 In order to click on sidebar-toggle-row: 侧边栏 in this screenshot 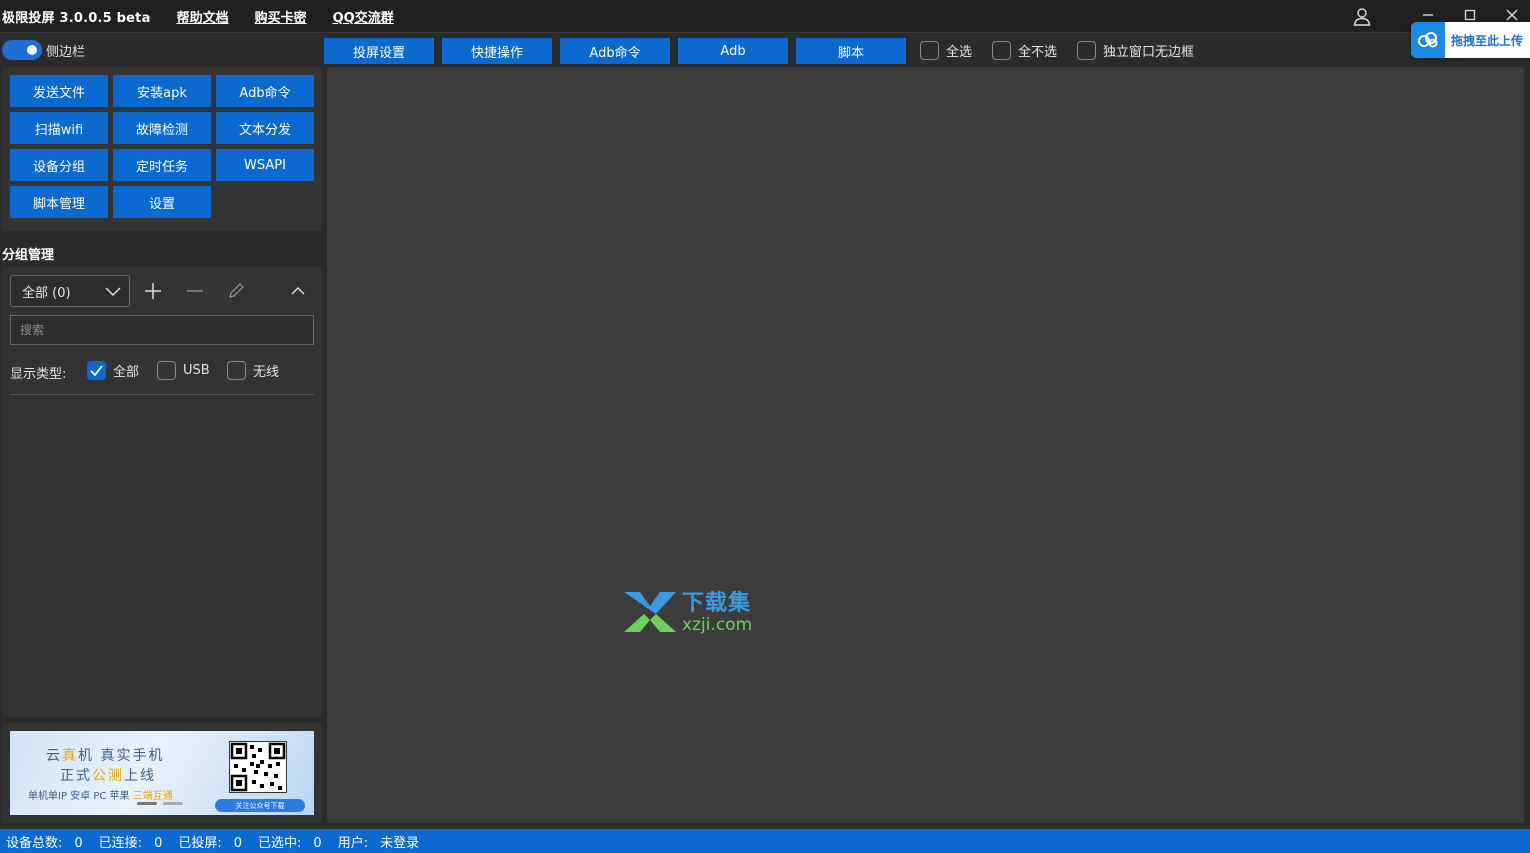, I will do `click(43, 50)`.